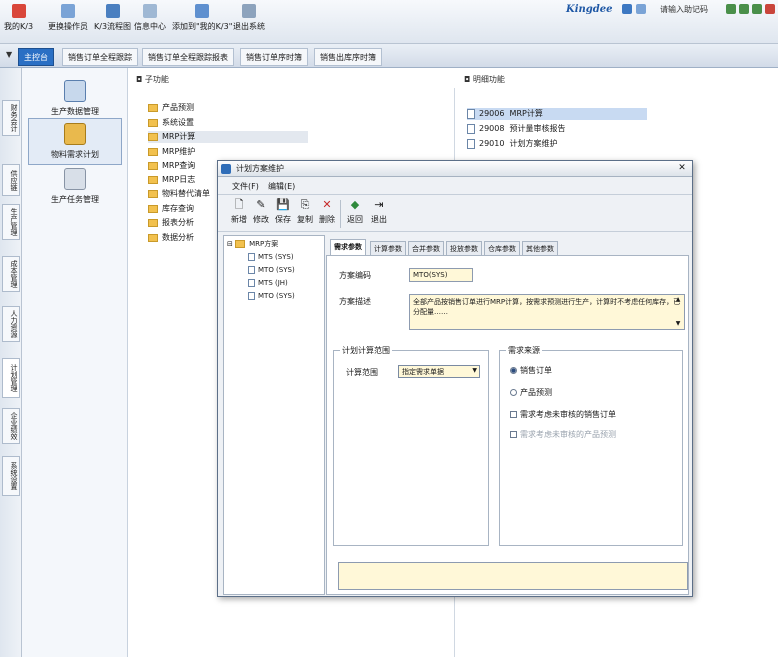 The height and width of the screenshot is (657, 778). Describe the element at coordinates (11, 426) in the screenshot. I see `nav-performance: 企业绩效` at that location.